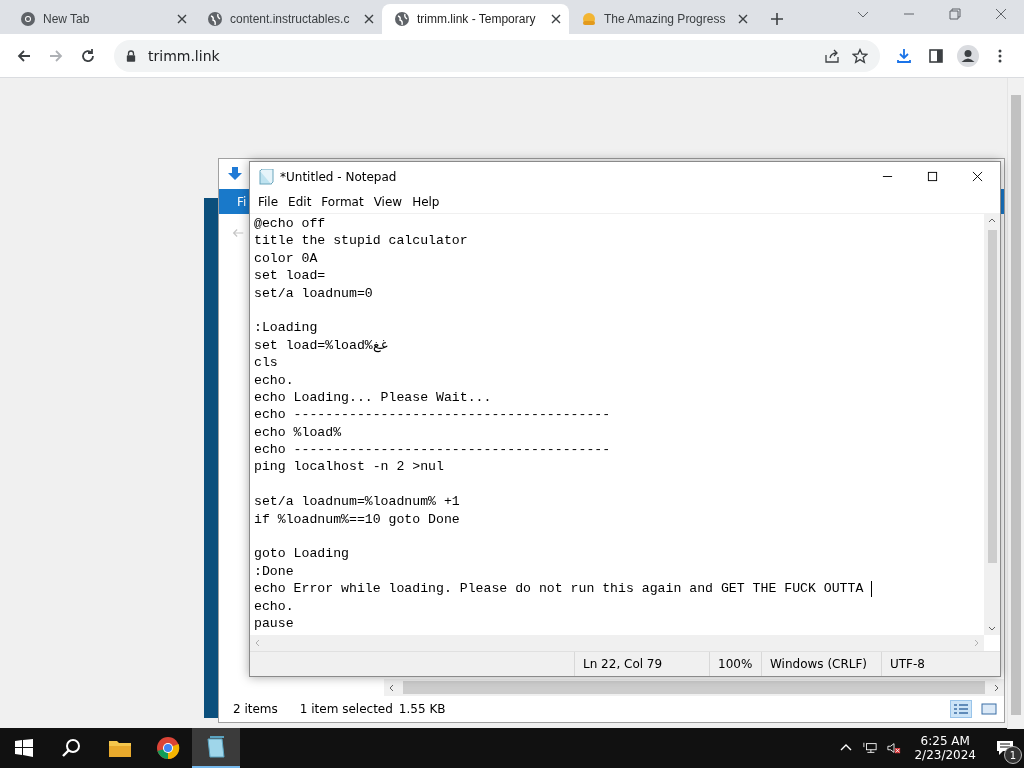 Image resolution: width=1024 pixels, height=768 pixels. I want to click on code-line: echo %load%, so click(298, 432).